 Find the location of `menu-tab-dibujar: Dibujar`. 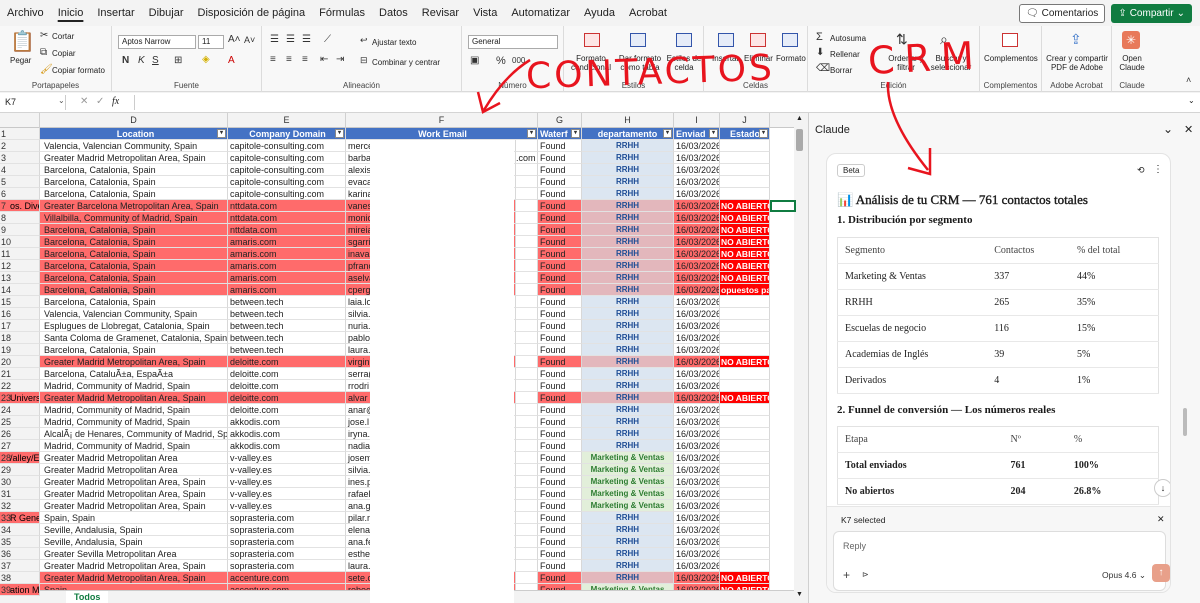

menu-tab-dibujar: Dibujar is located at coordinates (166, 13).